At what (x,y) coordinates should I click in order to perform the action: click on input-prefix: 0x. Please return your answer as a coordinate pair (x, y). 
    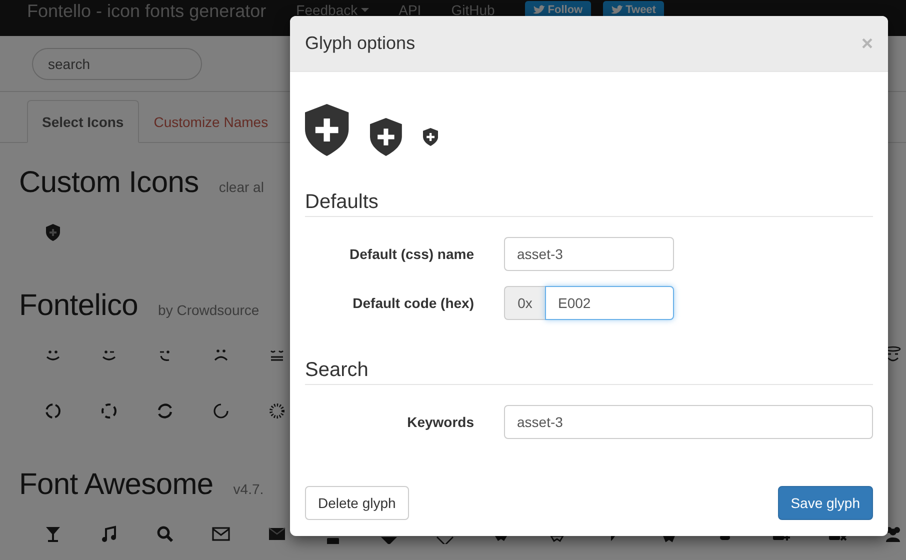
    Looking at the image, I should click on (524, 303).